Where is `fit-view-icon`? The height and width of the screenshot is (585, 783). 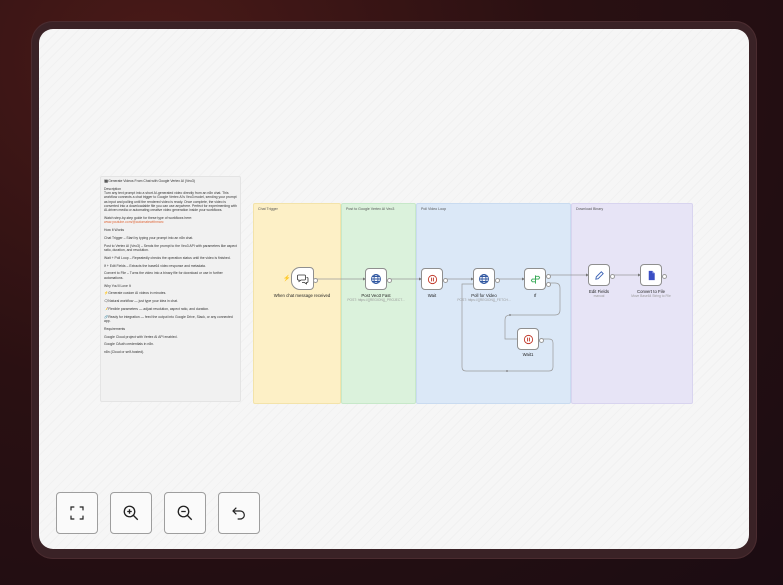
fit-view-icon is located at coordinates (77, 513).